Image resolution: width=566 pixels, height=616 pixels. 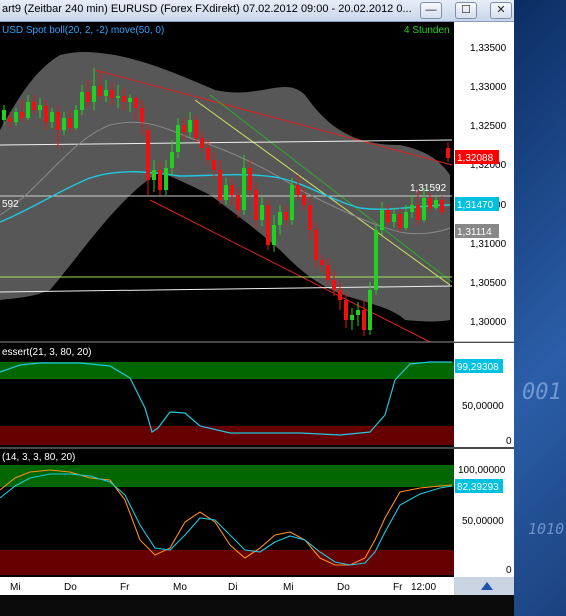 What do you see at coordinates (428, 188) in the screenshot?
I see `price-annotation: 1,31592` at bounding box center [428, 188].